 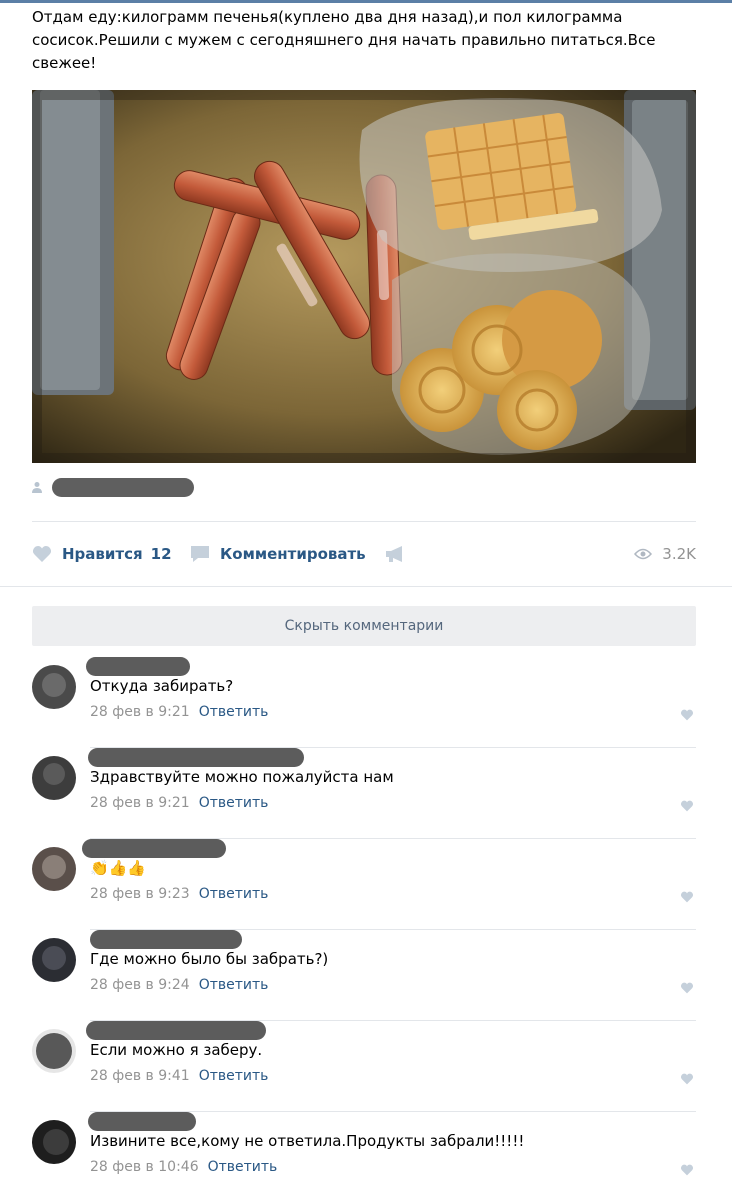 What do you see at coordinates (162, 686) in the screenshot?
I see `comment-text: Откуда забирать?` at bounding box center [162, 686].